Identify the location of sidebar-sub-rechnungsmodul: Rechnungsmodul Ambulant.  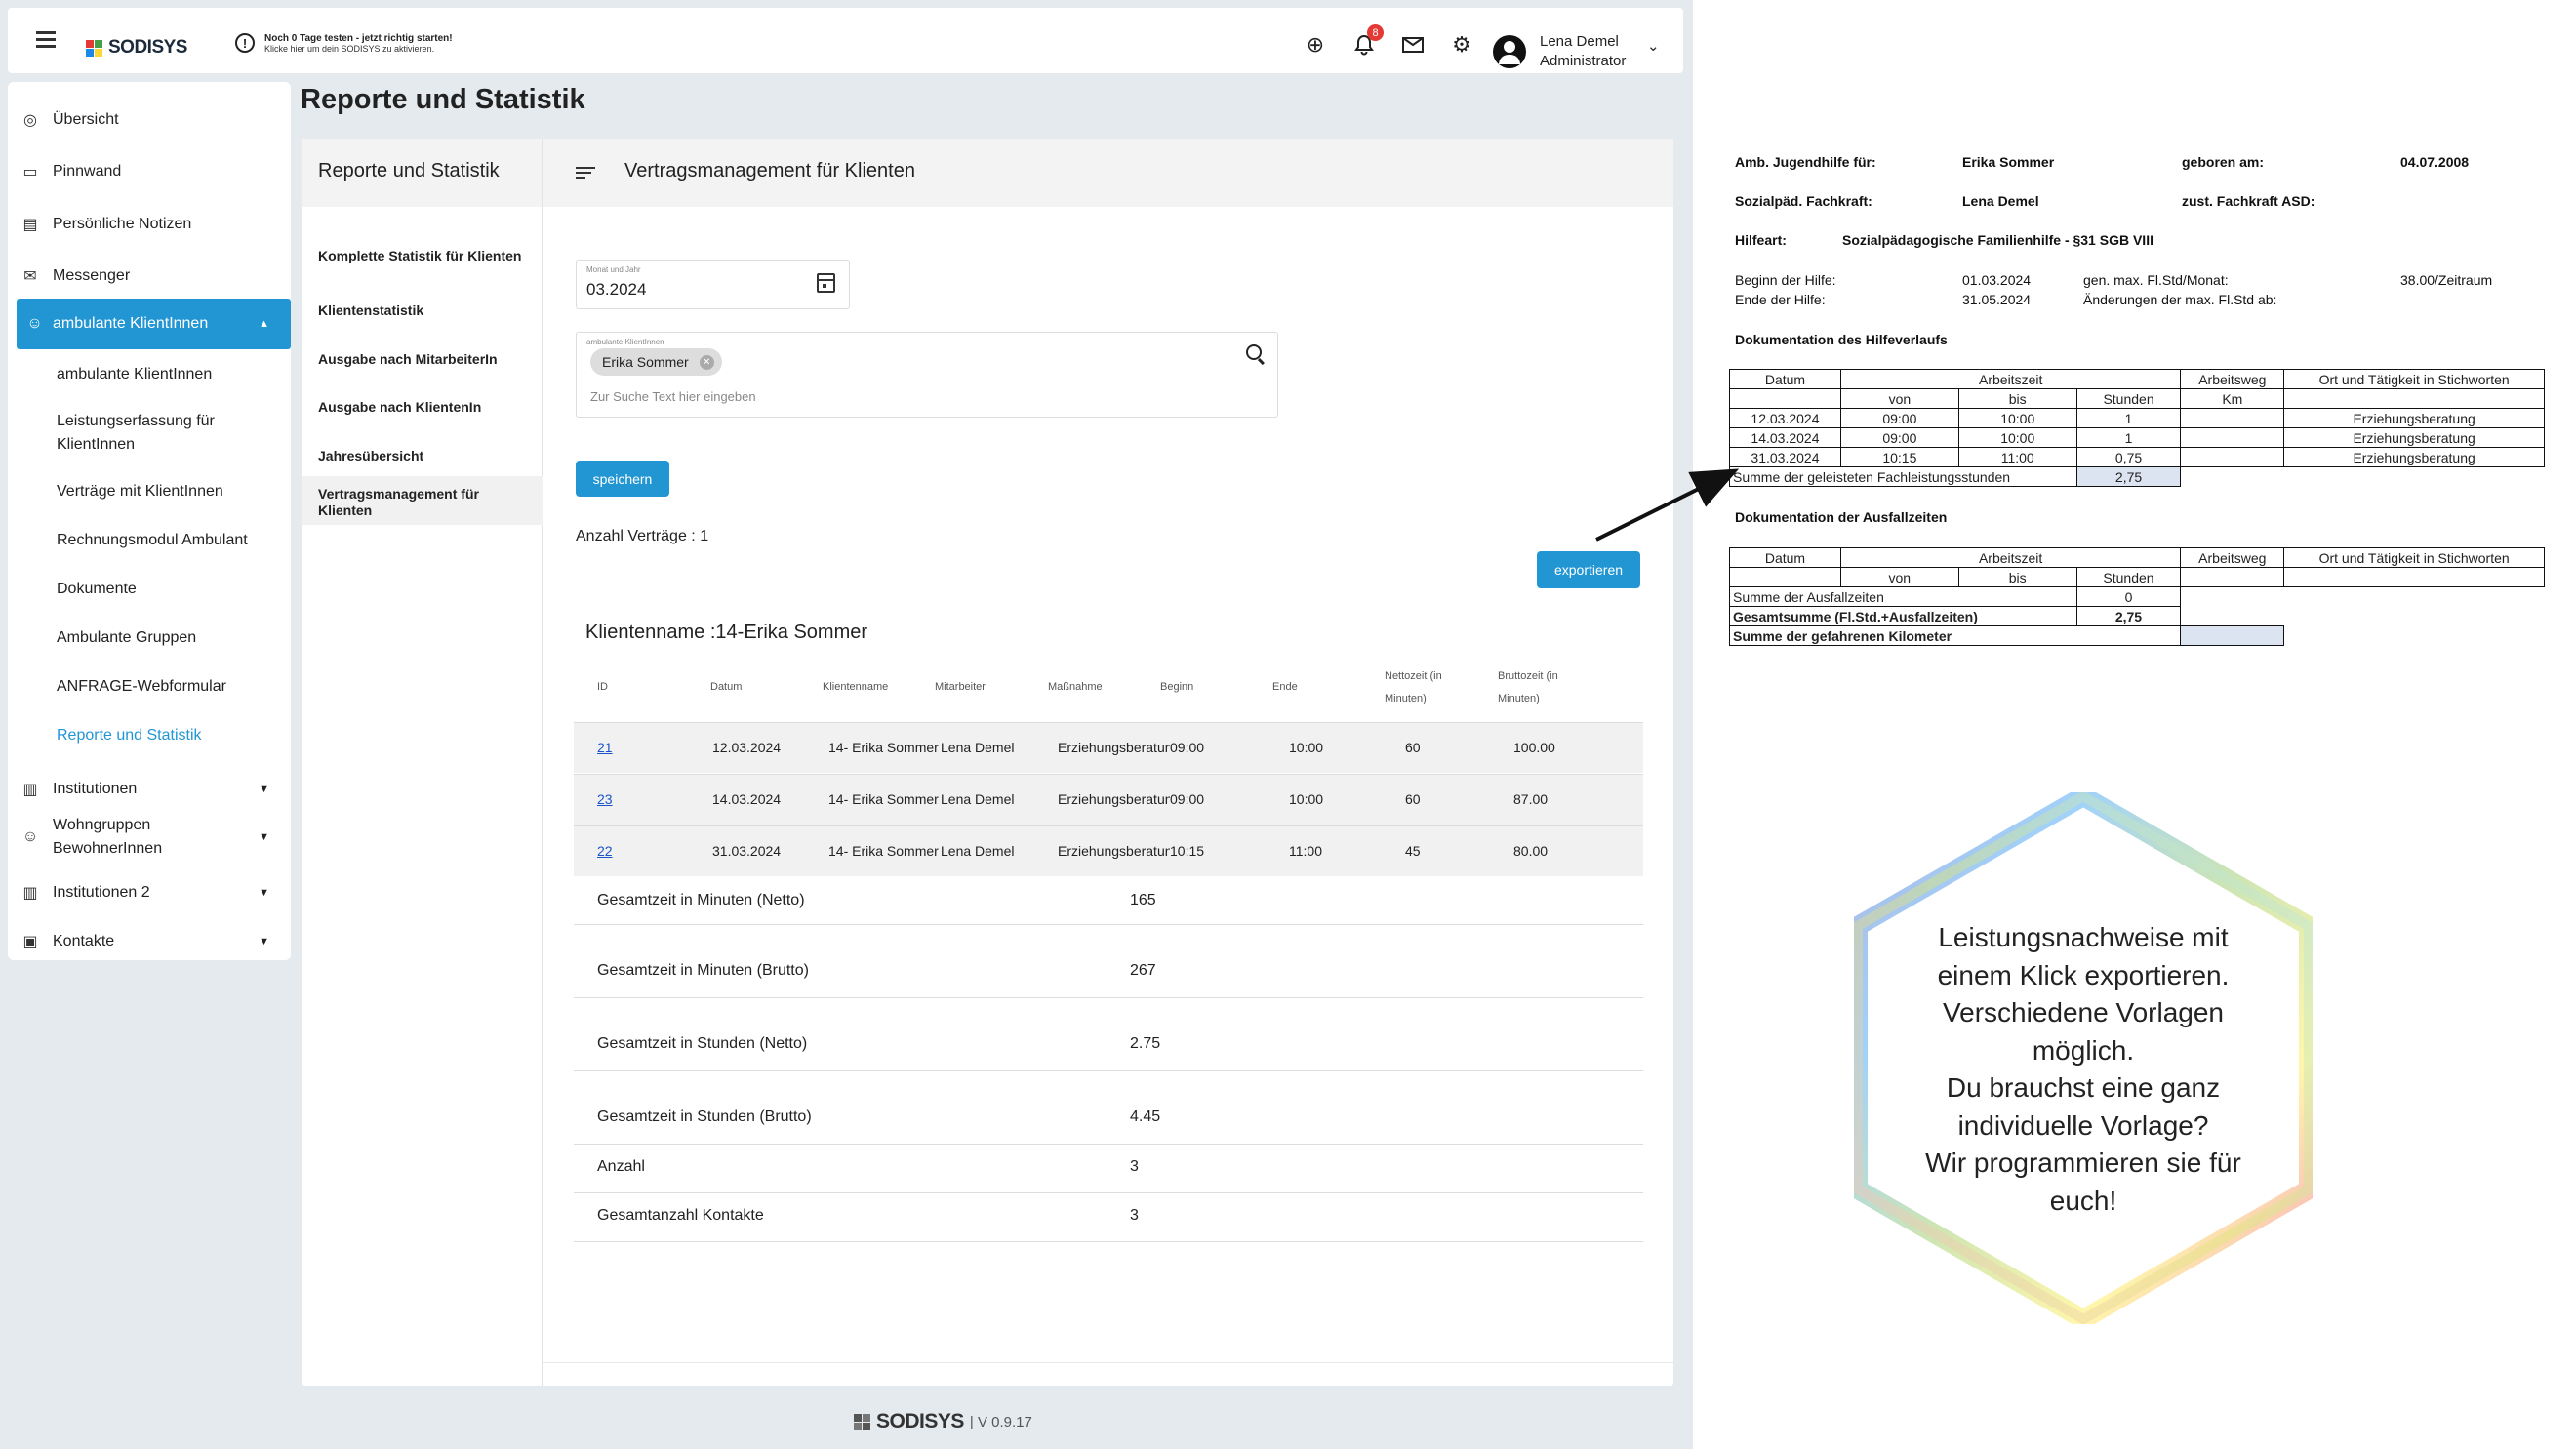
(169, 540).